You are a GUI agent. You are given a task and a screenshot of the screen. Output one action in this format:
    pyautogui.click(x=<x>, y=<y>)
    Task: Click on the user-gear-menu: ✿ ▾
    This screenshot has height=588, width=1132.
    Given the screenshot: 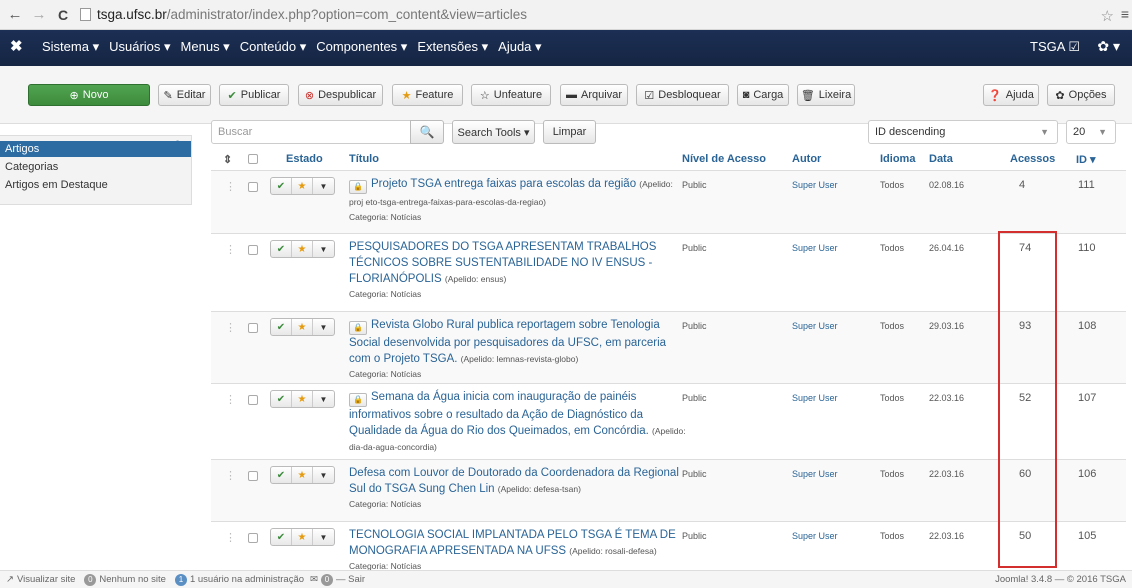 What is the action you would take?
    pyautogui.click(x=1108, y=46)
    